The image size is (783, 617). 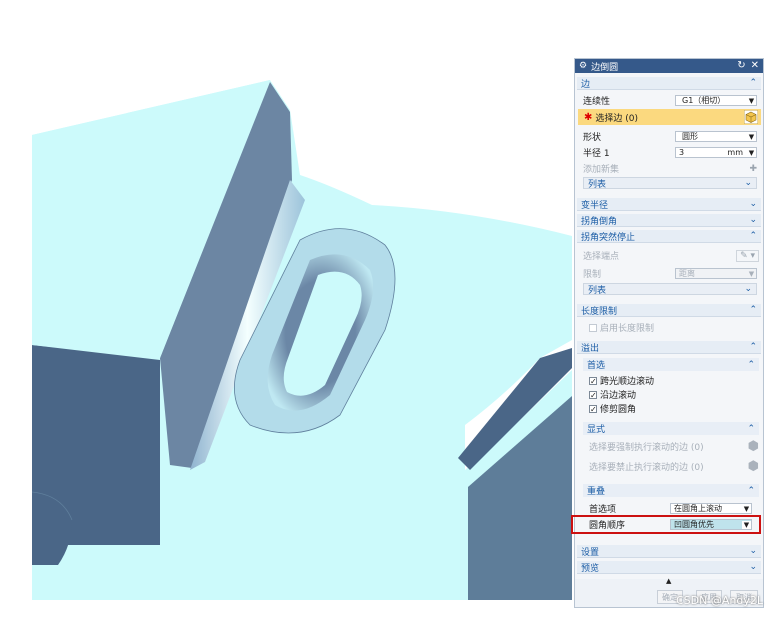 I want to click on pick-point-icon: ✎ ▾, so click(x=747, y=255).